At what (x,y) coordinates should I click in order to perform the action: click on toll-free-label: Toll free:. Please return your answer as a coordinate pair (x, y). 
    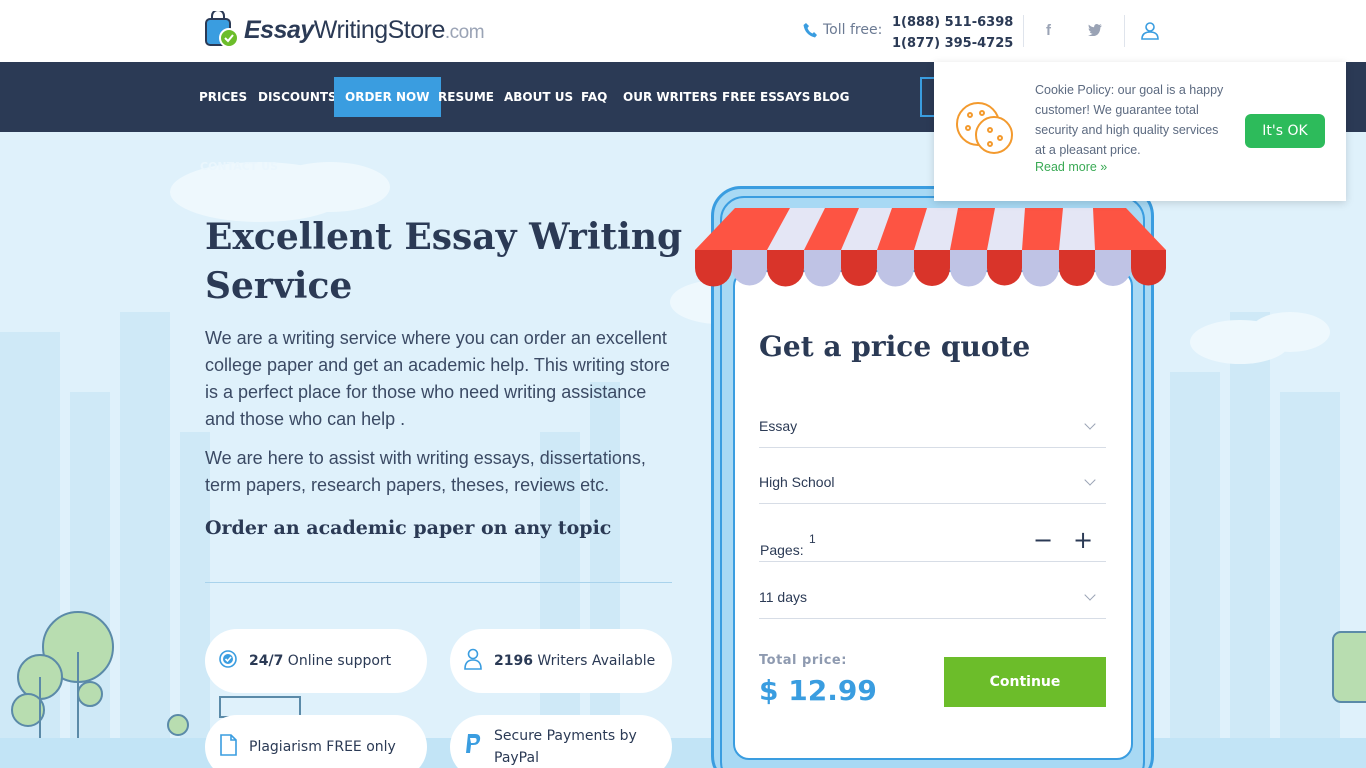
    Looking at the image, I should click on (853, 30).